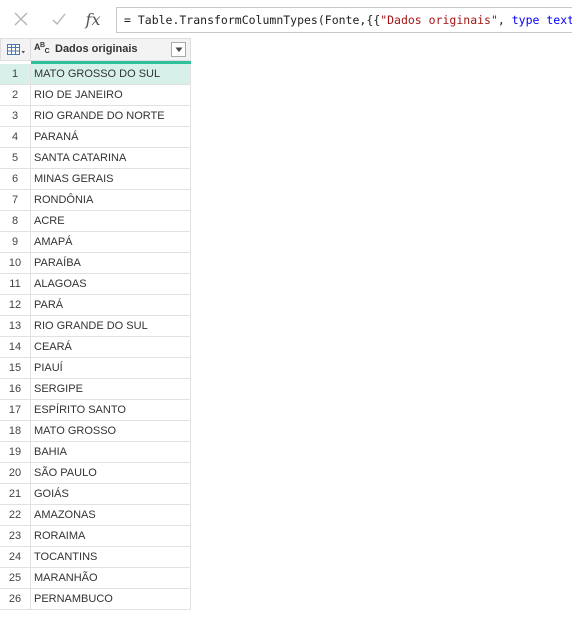 The image size is (572, 617). What do you see at coordinates (15, 263) in the screenshot?
I see `row-number: 10` at bounding box center [15, 263].